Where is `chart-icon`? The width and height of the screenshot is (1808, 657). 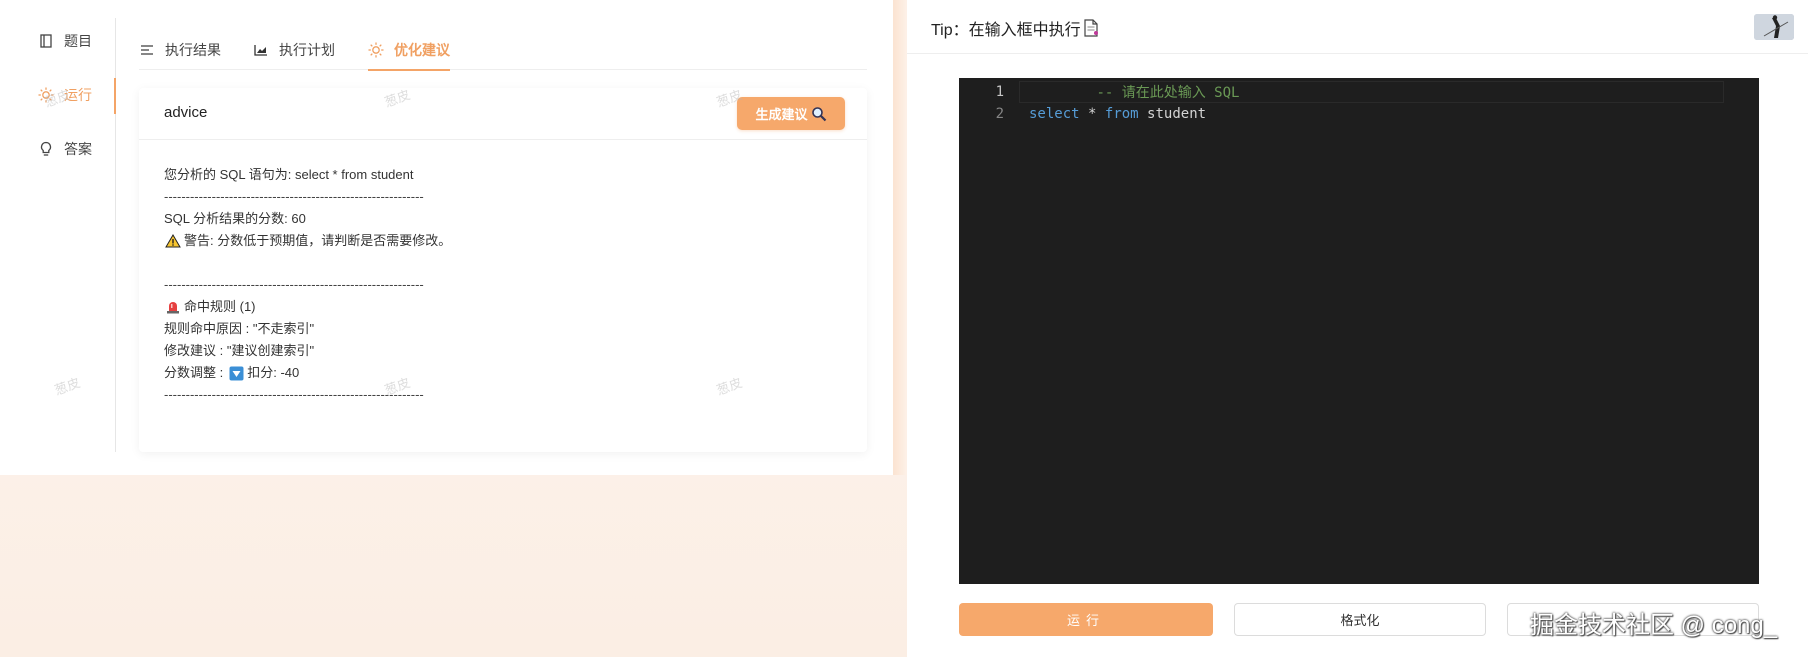
chart-icon is located at coordinates (261, 50).